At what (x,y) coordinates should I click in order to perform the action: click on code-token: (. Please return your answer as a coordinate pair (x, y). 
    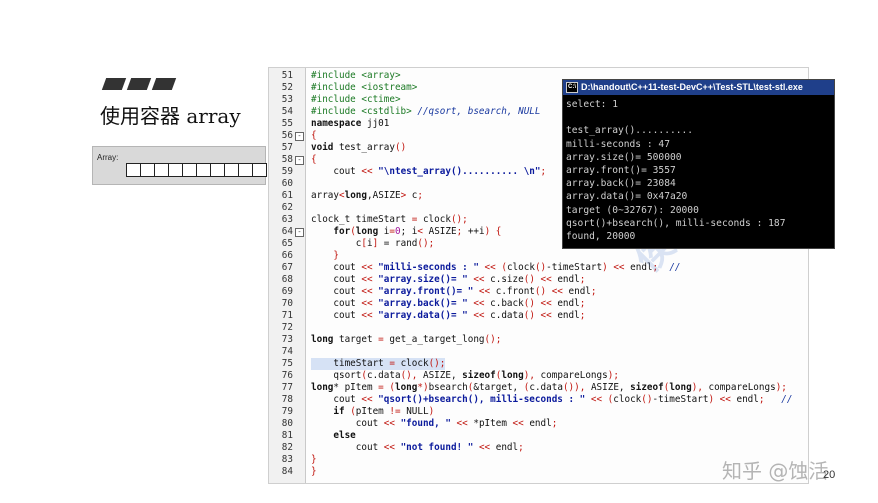
    Looking at the image, I should click on (350, 411).